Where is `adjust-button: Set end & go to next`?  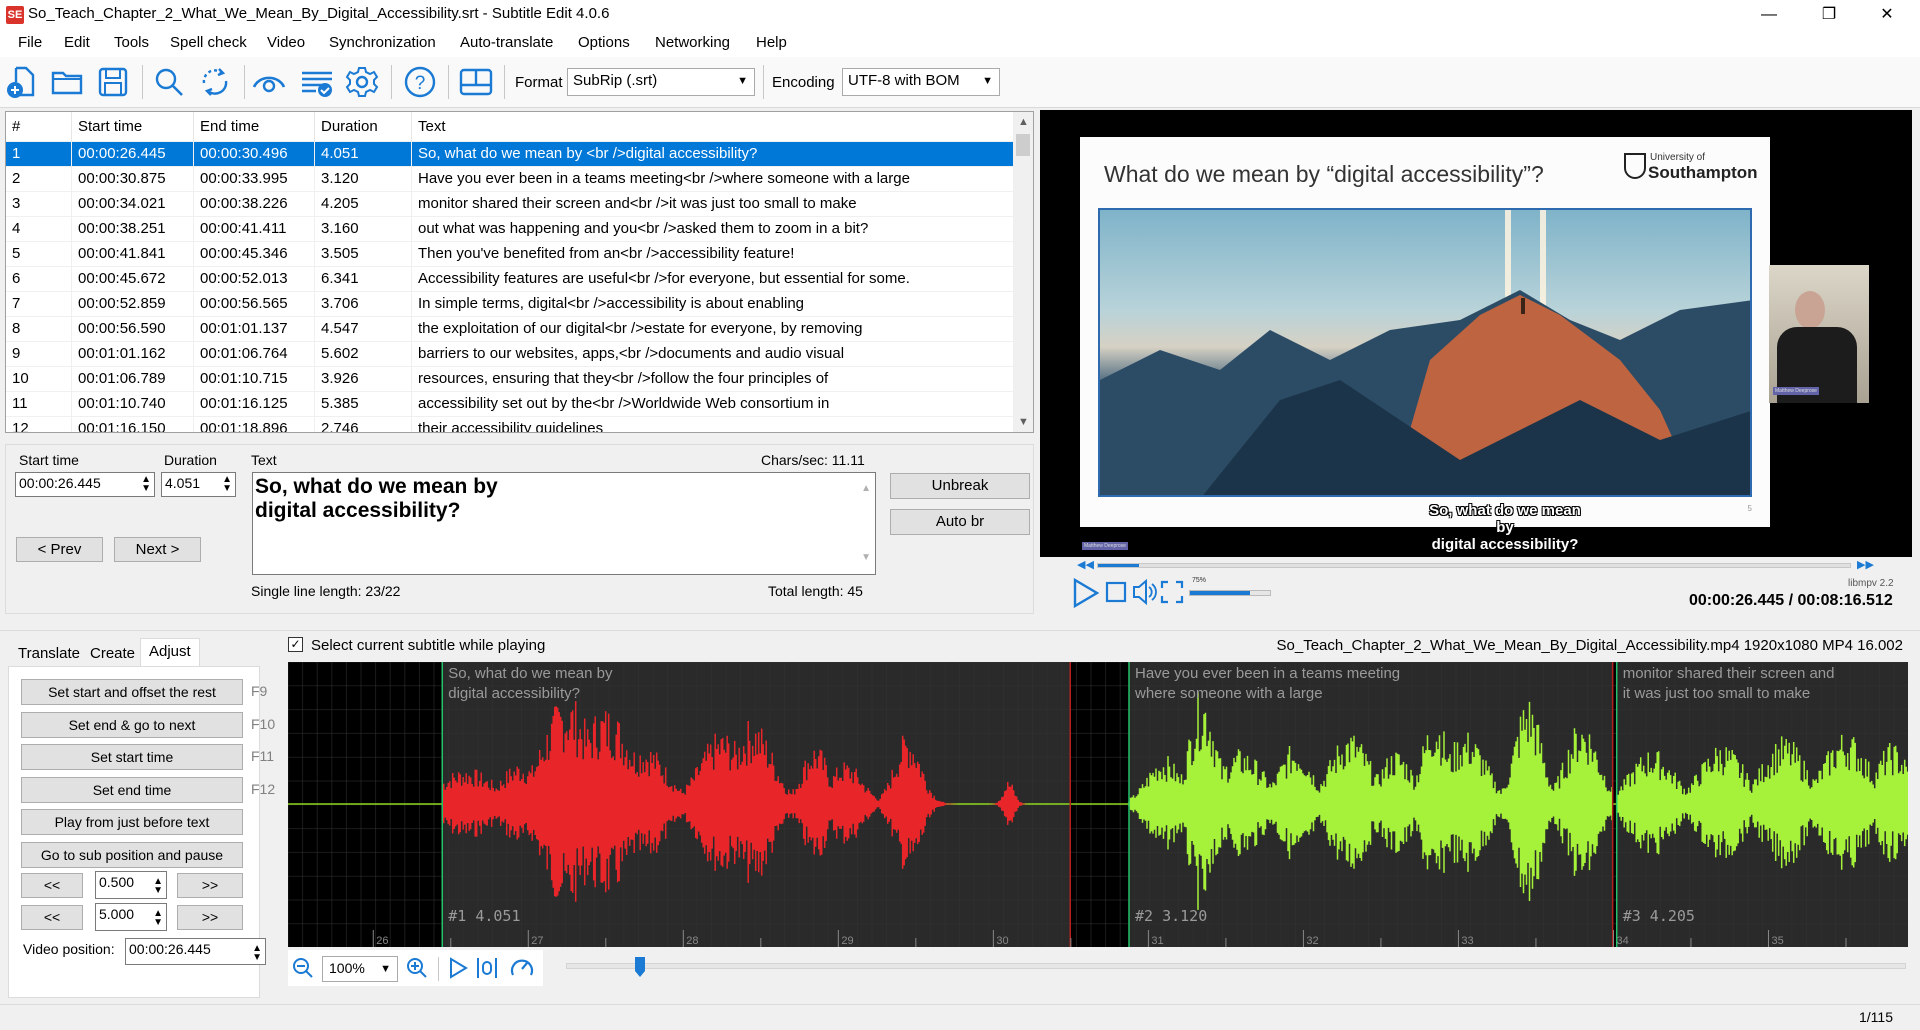 adjust-button: Set end & go to next is located at coordinates (132, 724).